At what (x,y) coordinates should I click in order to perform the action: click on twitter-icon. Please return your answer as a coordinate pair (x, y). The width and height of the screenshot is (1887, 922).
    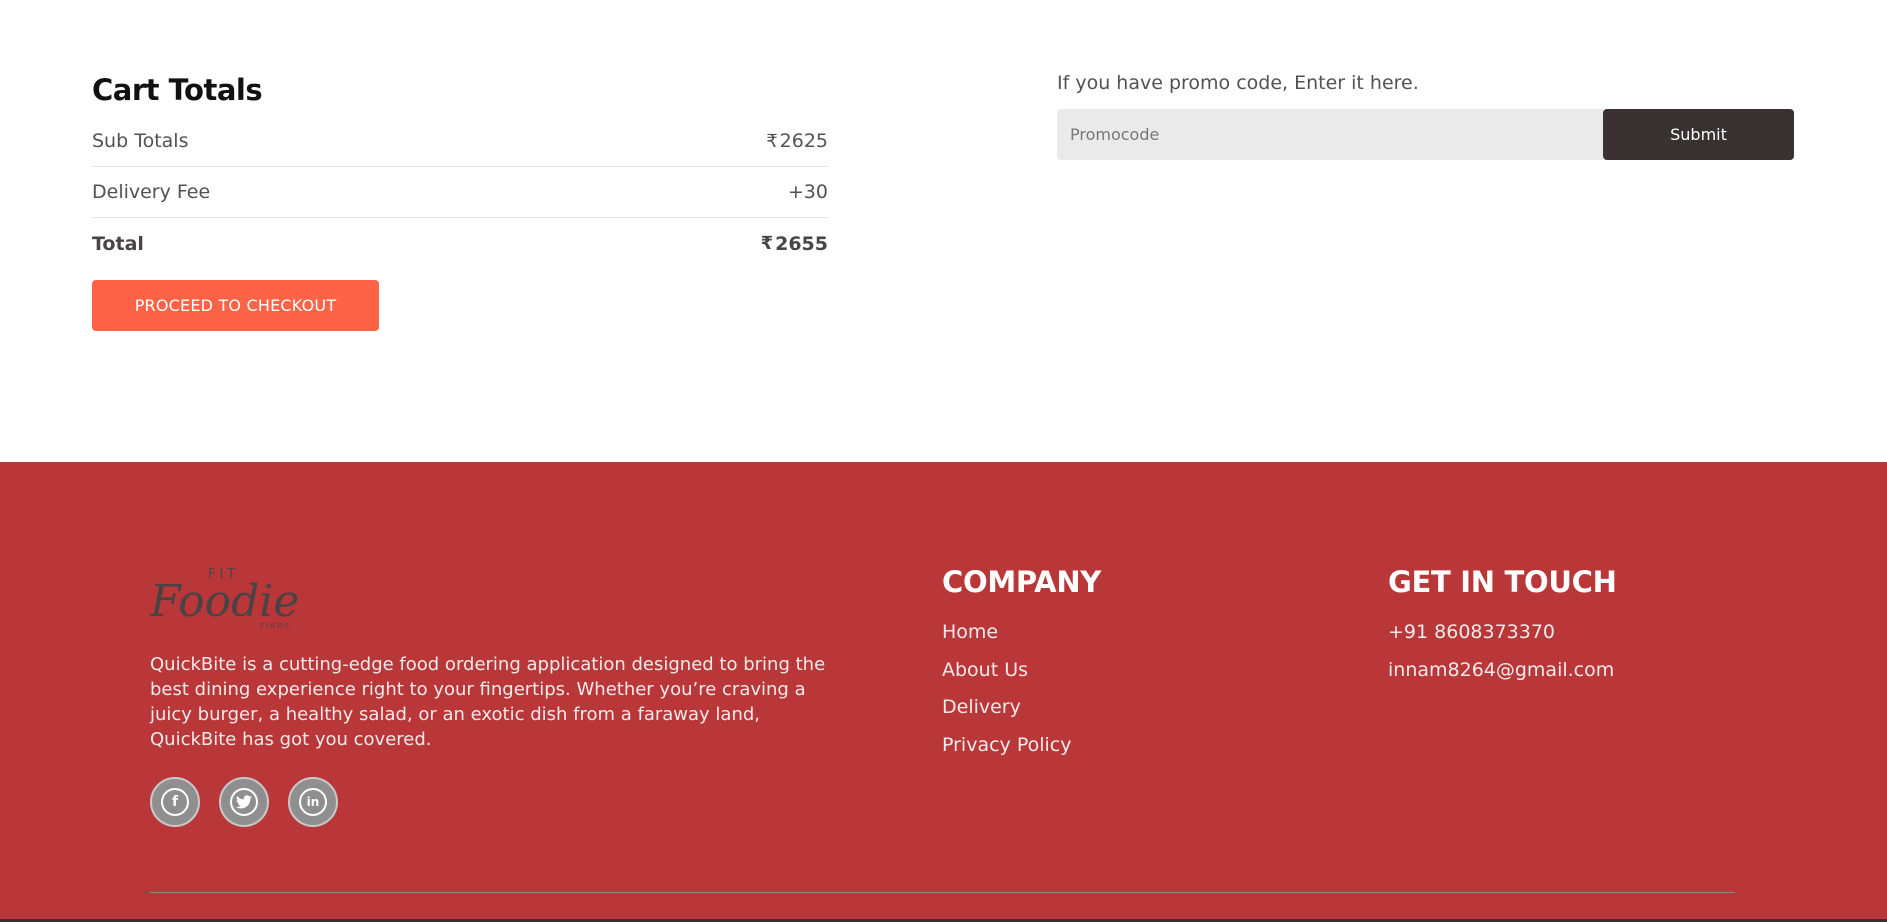
    Looking at the image, I should click on (244, 802).